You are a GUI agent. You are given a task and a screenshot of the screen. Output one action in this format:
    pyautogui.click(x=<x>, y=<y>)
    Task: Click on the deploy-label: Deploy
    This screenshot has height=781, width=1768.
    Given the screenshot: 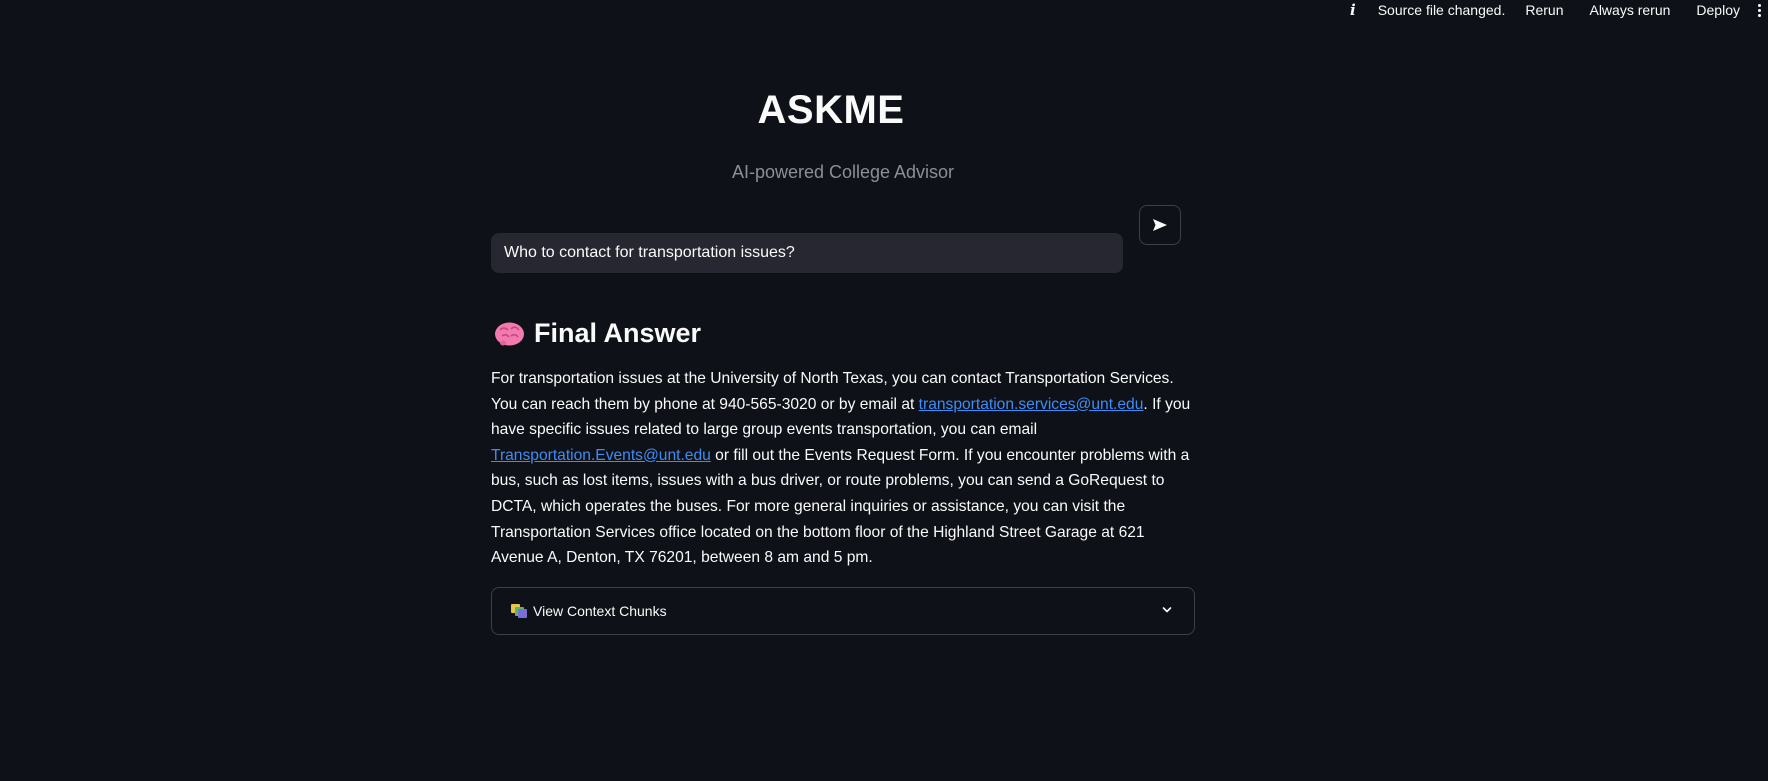 What is the action you would take?
    pyautogui.click(x=1718, y=10)
    